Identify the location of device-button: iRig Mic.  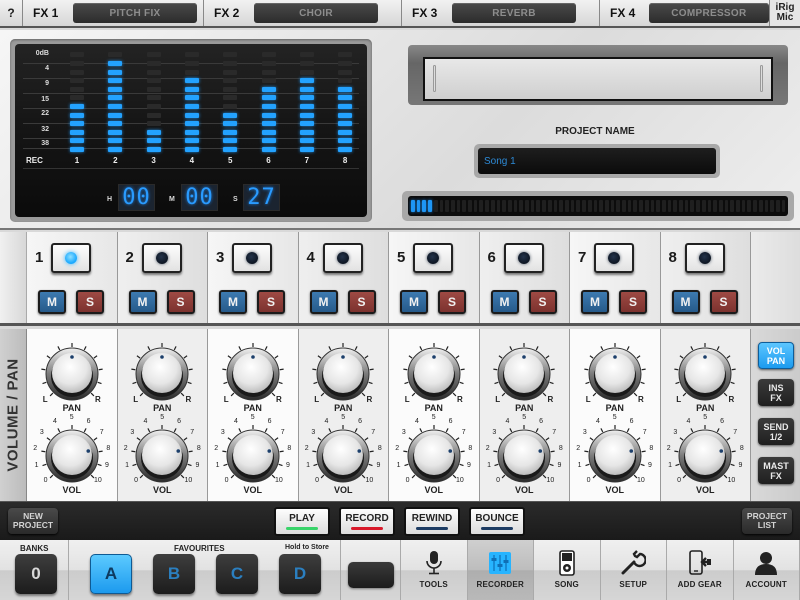
(785, 13).